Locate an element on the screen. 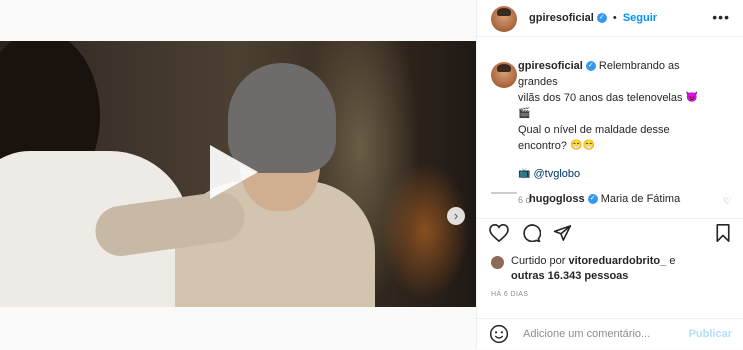 This screenshot has width=743, height=350. chevron-right-icon: › is located at coordinates (456, 216).